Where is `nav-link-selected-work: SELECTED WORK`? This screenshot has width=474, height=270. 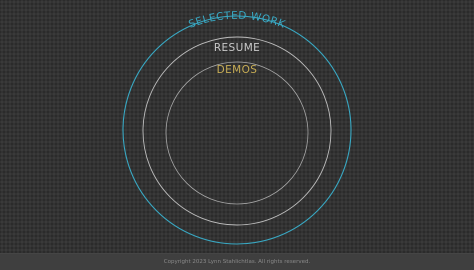 nav-link-selected-work: SELECTED WORK is located at coordinates (237, 20).